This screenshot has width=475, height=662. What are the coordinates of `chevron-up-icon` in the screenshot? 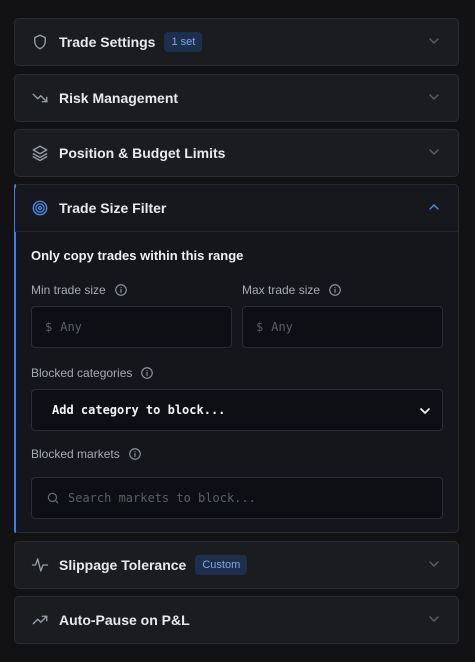 It's located at (434, 207).